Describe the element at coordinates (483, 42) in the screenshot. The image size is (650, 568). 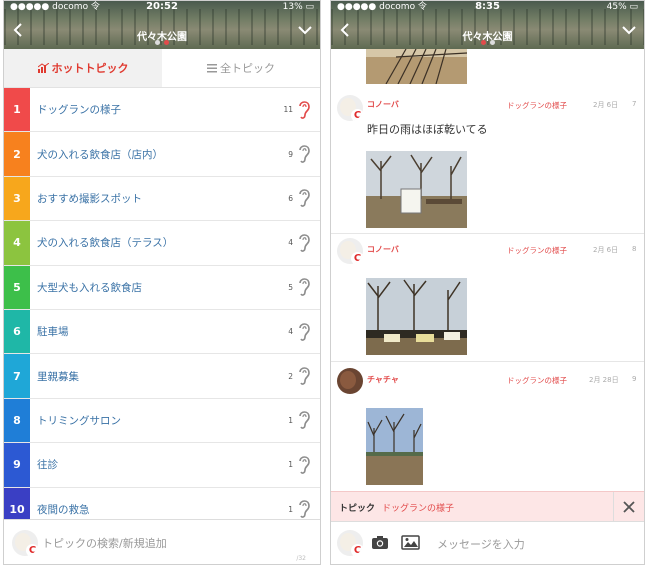
I see `page-dot-active` at that location.